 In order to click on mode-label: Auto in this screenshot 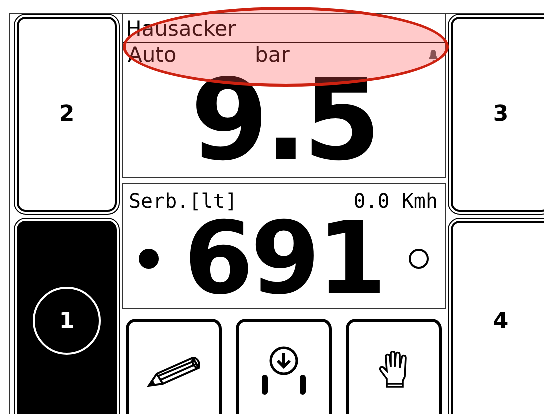, I will do `click(153, 55)`.